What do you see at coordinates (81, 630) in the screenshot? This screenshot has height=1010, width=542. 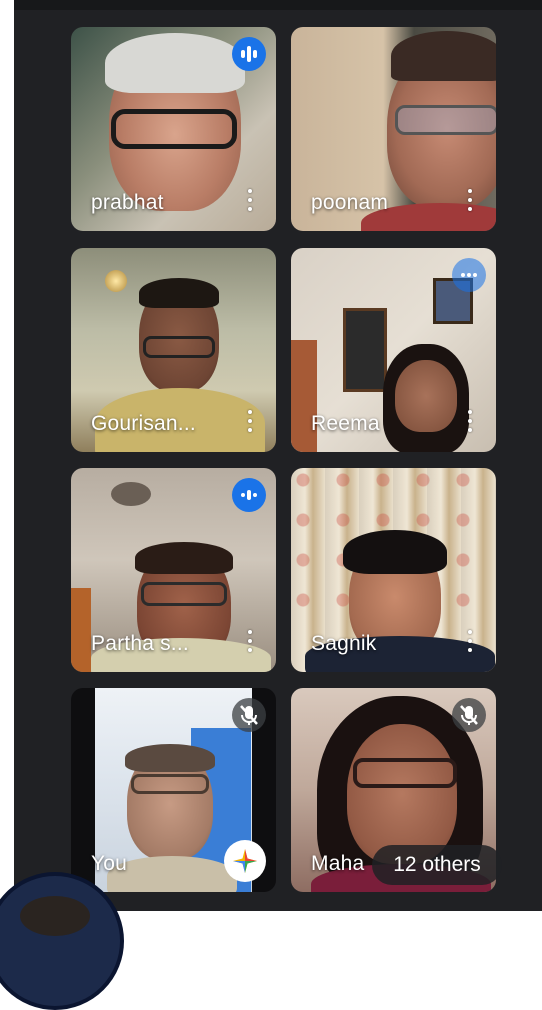 I see `side-curtain` at bounding box center [81, 630].